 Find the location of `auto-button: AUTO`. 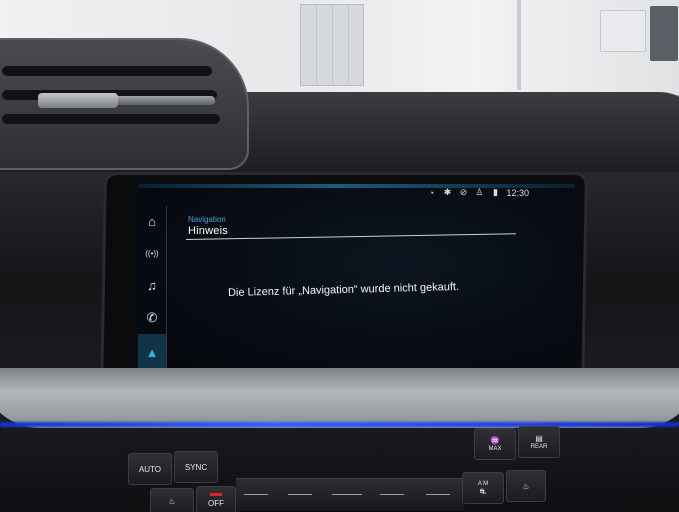

auto-button: AUTO is located at coordinates (150, 469).